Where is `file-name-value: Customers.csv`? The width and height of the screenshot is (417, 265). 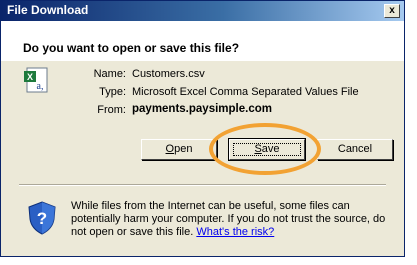 file-name-value: Customers.csv is located at coordinates (168, 74).